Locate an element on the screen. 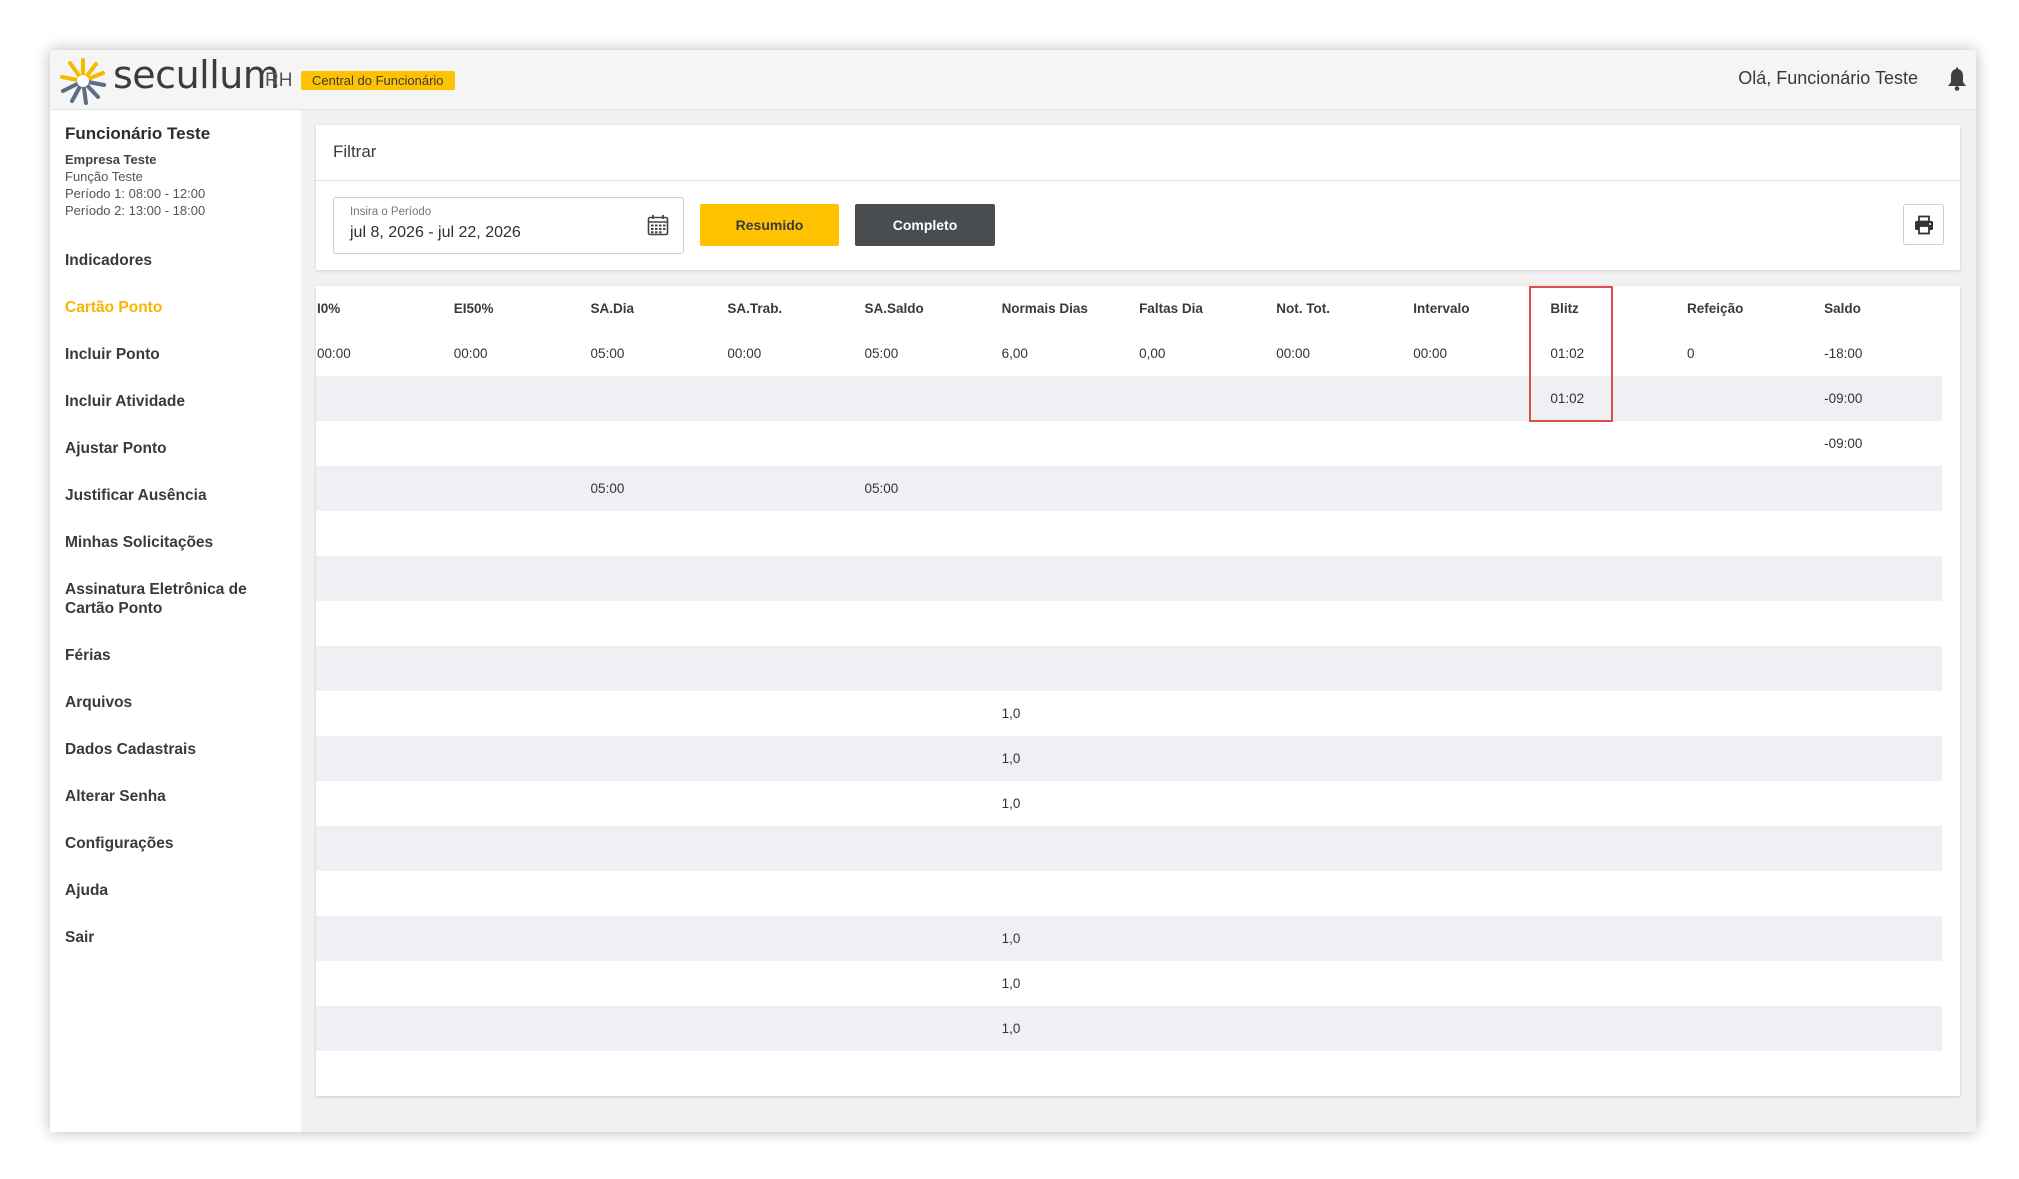 This screenshot has height=1179, width=2019. nav-item-incluir-ponto: Incluir Ponto is located at coordinates (177, 354).